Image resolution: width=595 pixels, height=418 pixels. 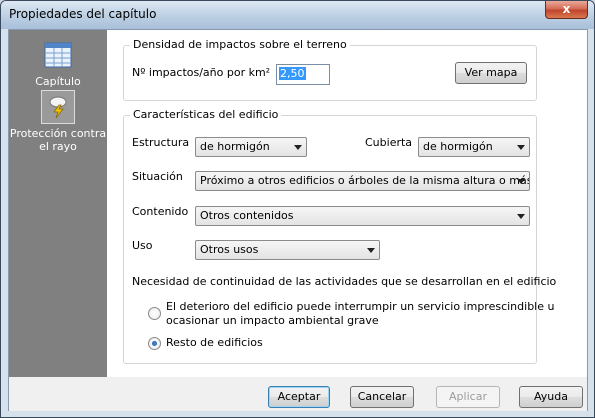 What do you see at coordinates (201, 72) in the screenshot?
I see `impacts-label: Nº impactos/año por km²` at bounding box center [201, 72].